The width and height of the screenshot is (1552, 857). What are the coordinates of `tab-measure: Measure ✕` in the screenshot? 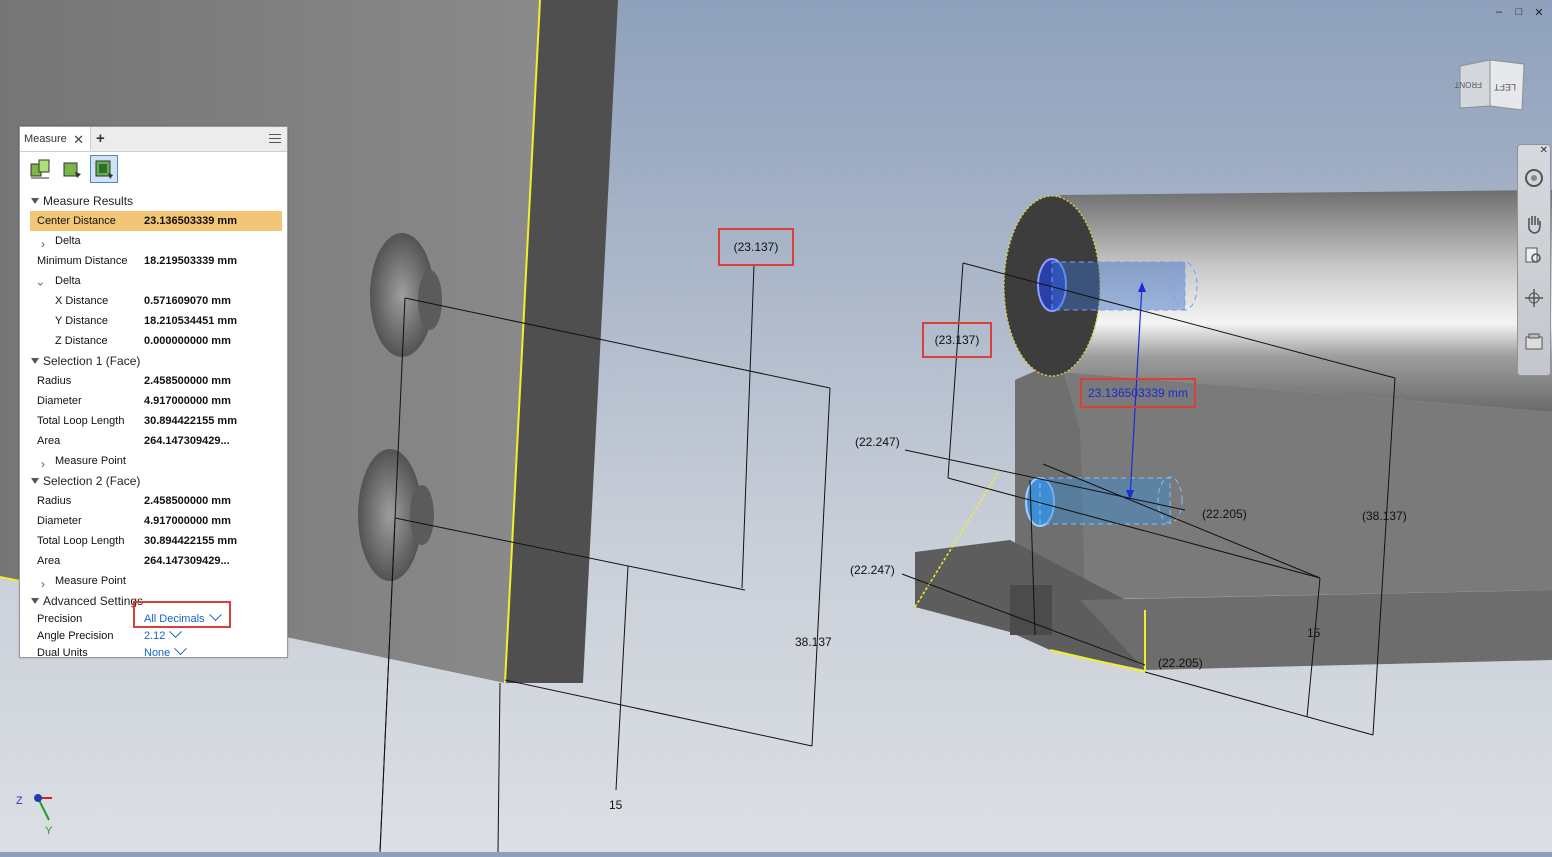 It's located at (55, 139).